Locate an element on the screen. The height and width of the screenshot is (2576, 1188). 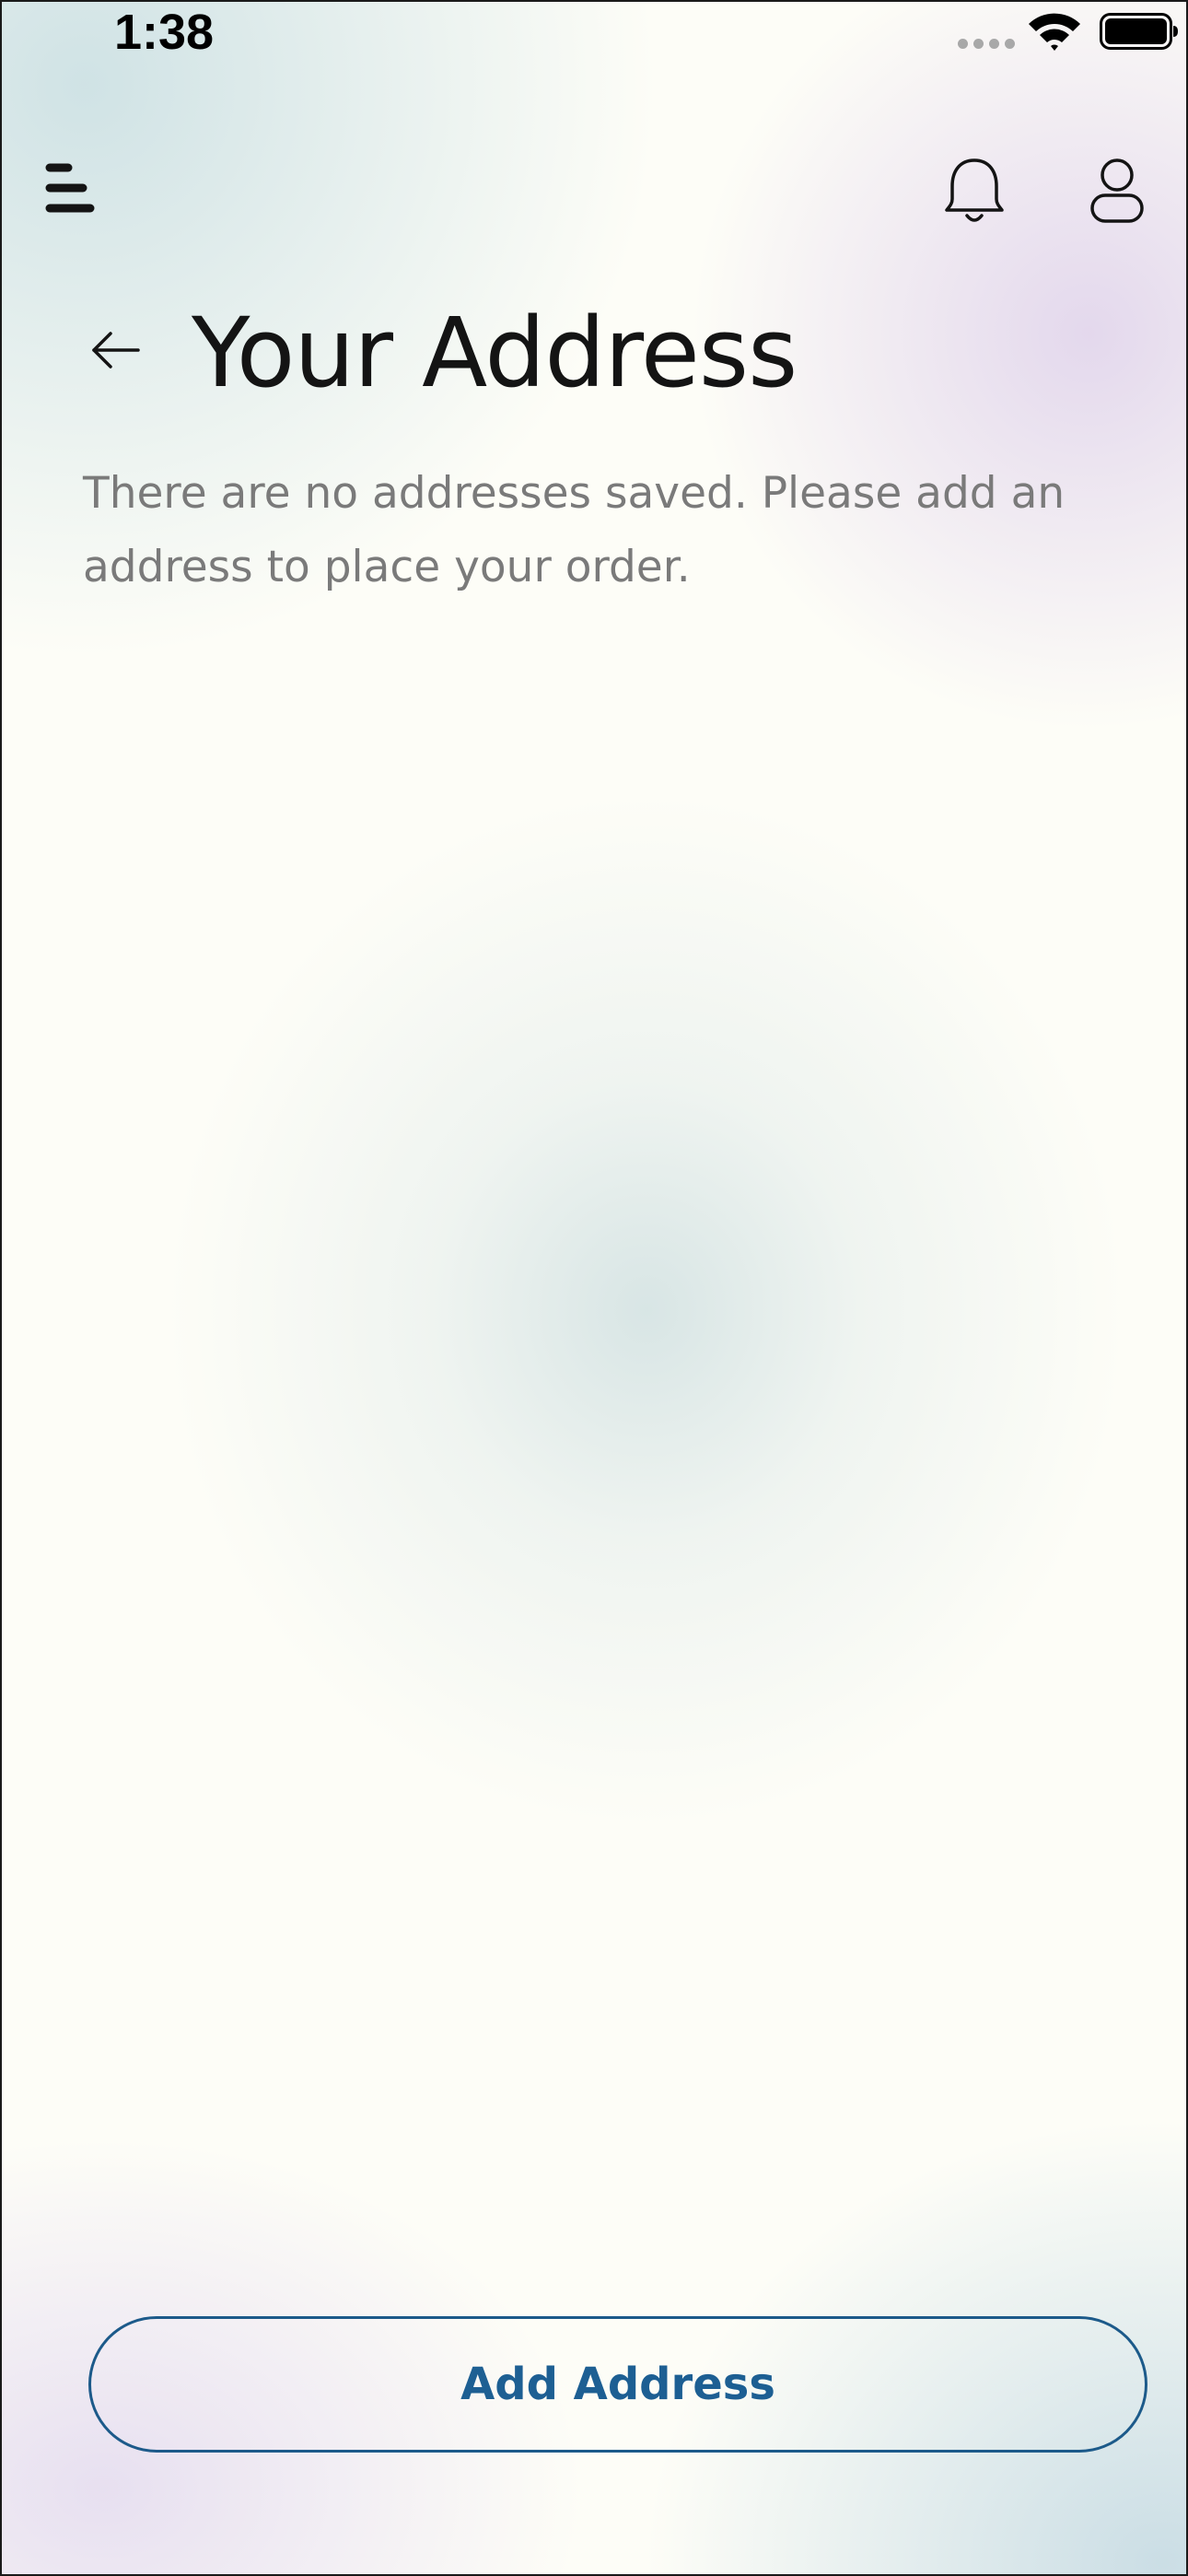
status-time: 1:38 is located at coordinates (164, 32).